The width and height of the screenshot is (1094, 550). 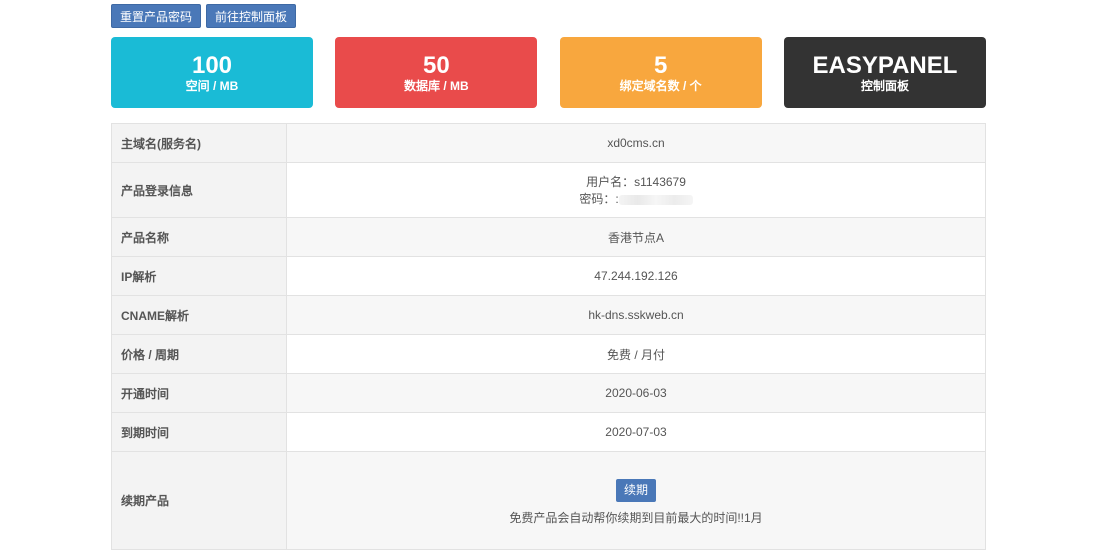 I want to click on cname-label: CNAME解析, so click(x=199, y=315).